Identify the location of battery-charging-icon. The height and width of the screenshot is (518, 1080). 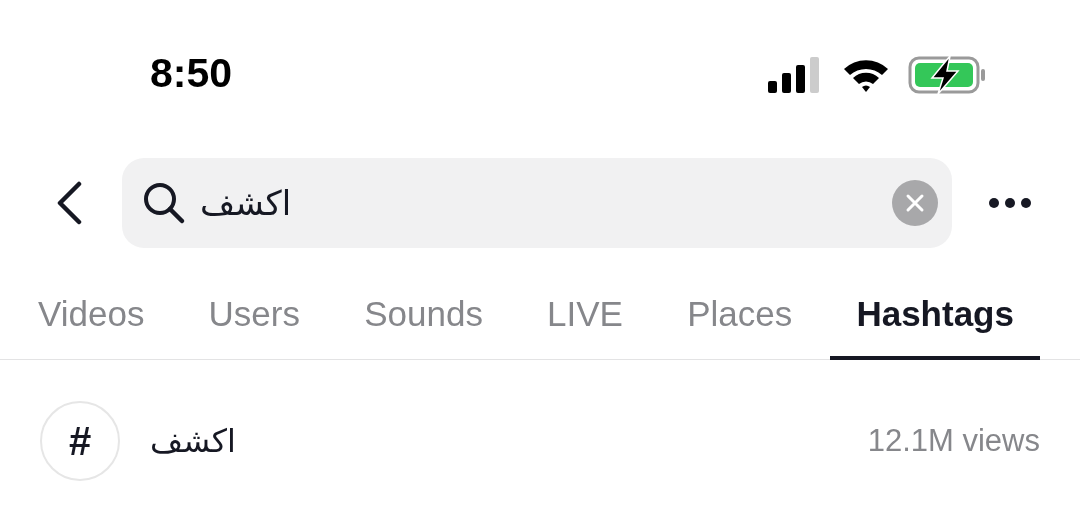
(948, 75).